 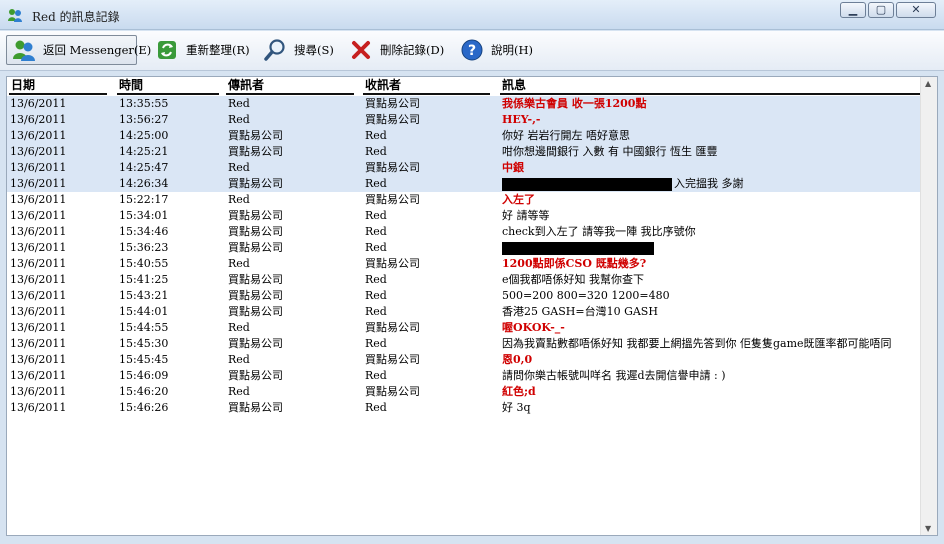 I want to click on column-header-recipient: 收訊者, so click(x=426, y=86).